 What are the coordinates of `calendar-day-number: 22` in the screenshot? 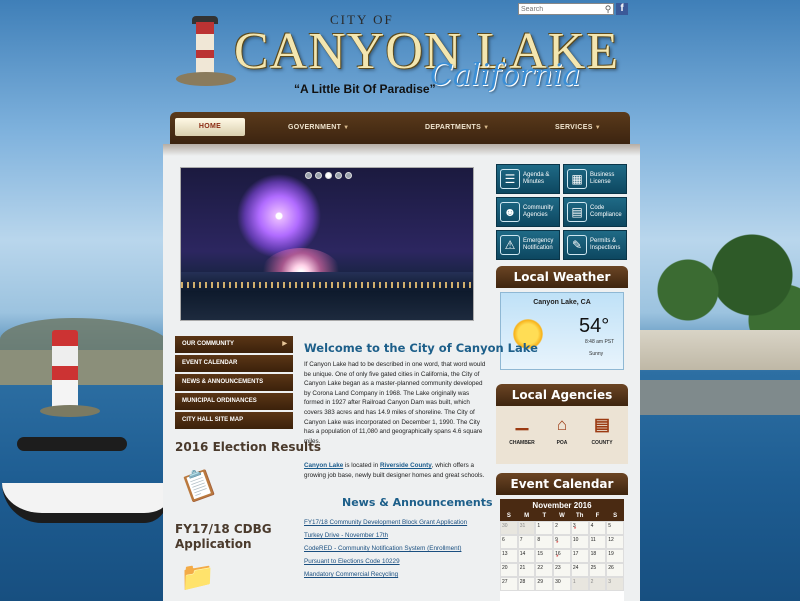 It's located at (540, 568).